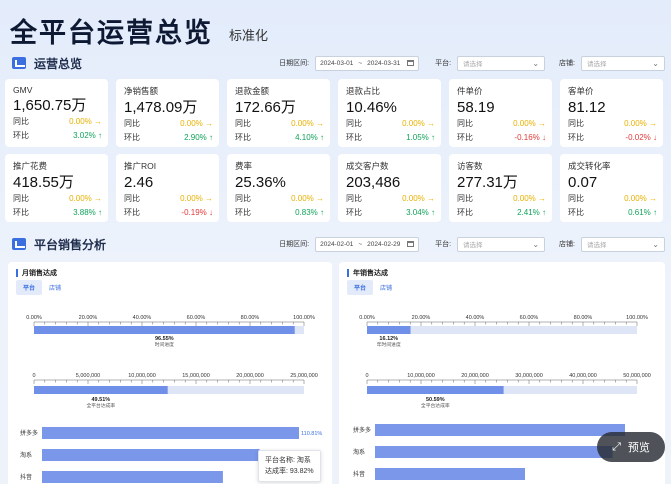 This screenshot has height=484, width=671. Describe the element at coordinates (279, 212) in the screenshot. I see `mom-row: 环比 0.83% ↑` at that location.